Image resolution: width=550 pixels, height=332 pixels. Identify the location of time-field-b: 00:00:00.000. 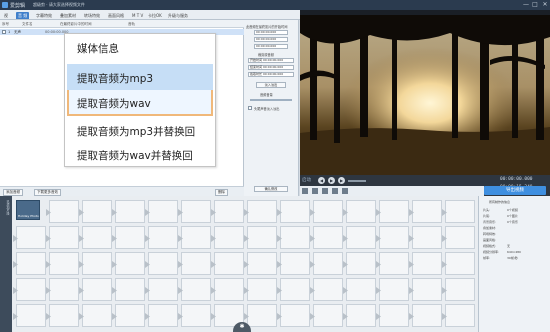
(271, 46).